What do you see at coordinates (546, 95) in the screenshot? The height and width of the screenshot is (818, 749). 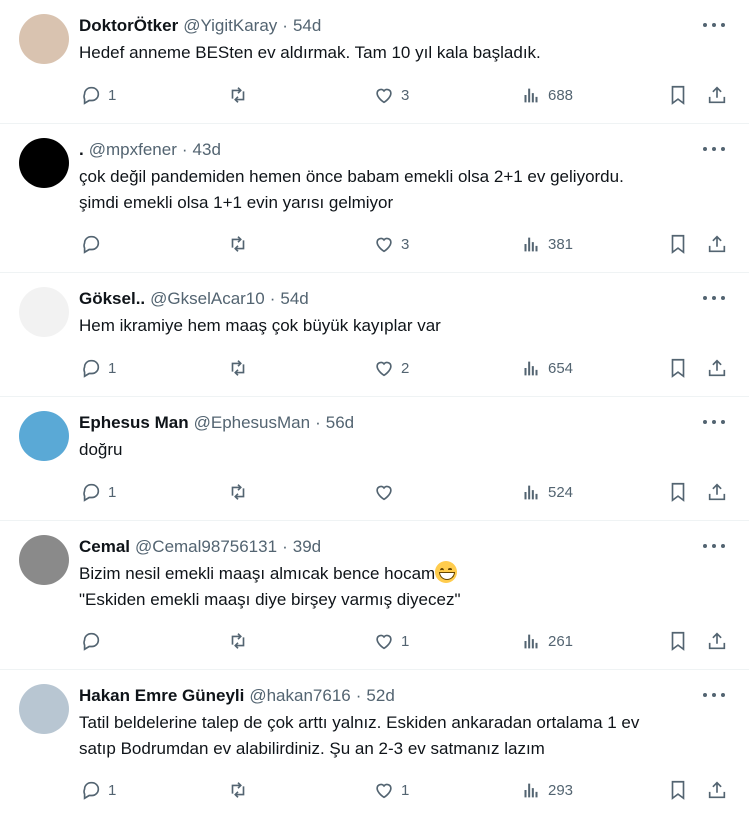 I see `views-button: 688` at bounding box center [546, 95].